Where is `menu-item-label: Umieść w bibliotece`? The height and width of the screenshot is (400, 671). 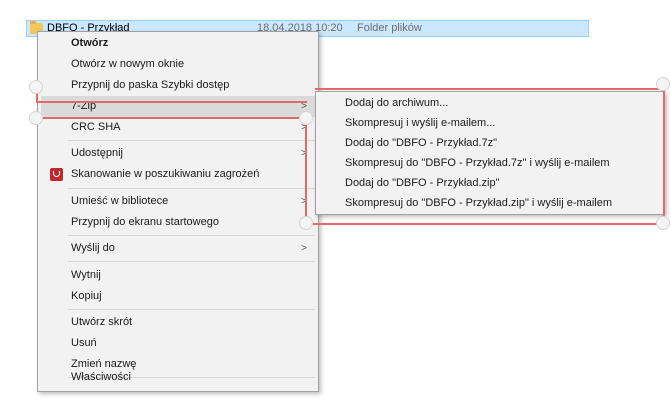
menu-item-label: Umieść w bibliotece is located at coordinates (120, 201).